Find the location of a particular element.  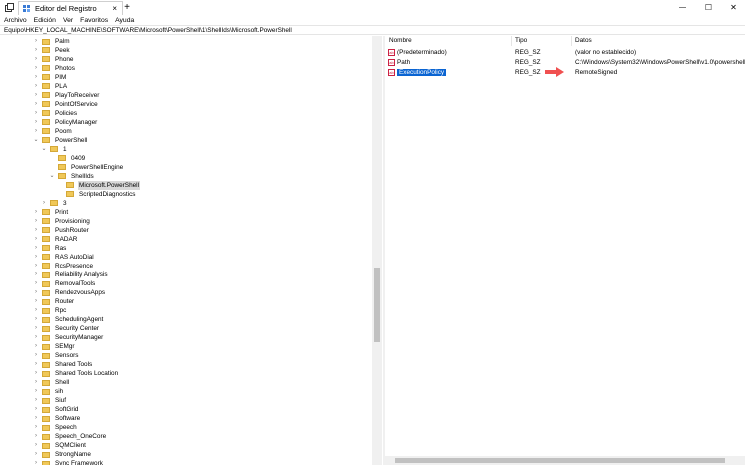

menu-ver: Ver is located at coordinates (68, 20).